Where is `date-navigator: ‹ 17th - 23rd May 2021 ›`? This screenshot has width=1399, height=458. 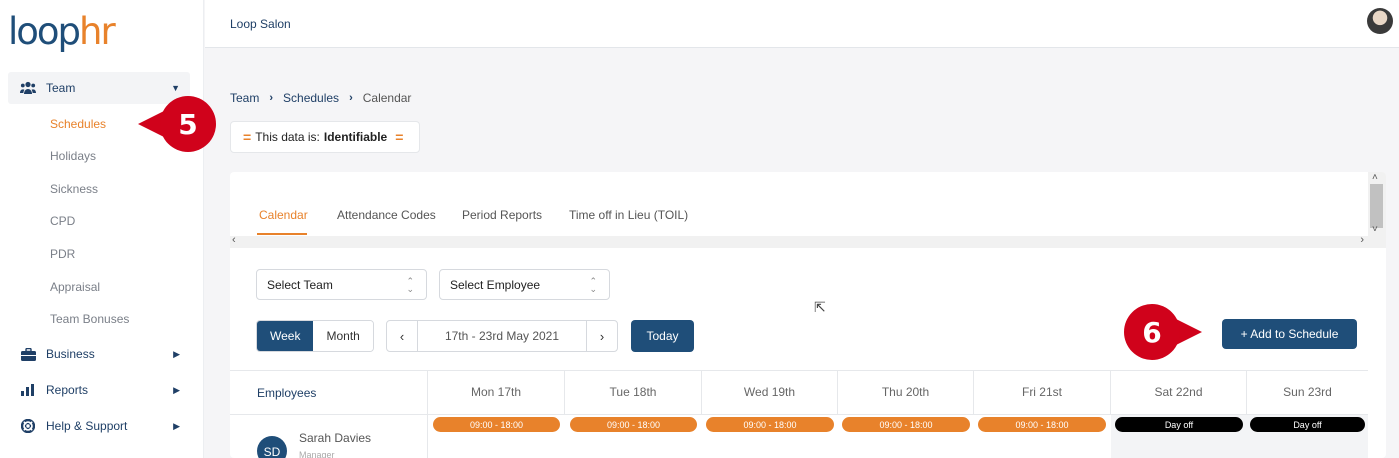 date-navigator: ‹ 17th - 23rd May 2021 › is located at coordinates (502, 336).